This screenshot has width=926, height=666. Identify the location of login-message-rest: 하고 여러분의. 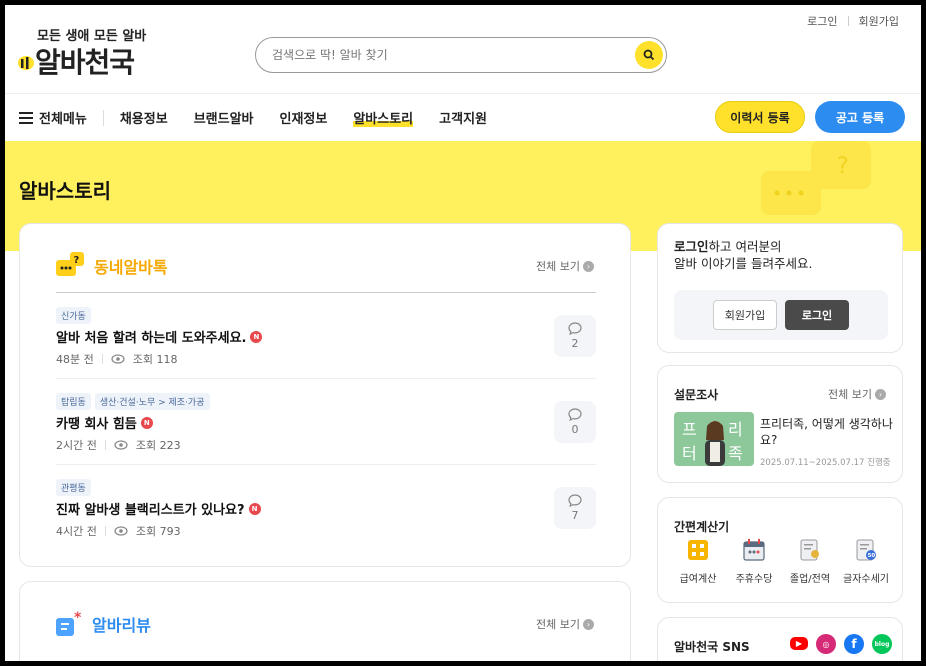
(745, 246).